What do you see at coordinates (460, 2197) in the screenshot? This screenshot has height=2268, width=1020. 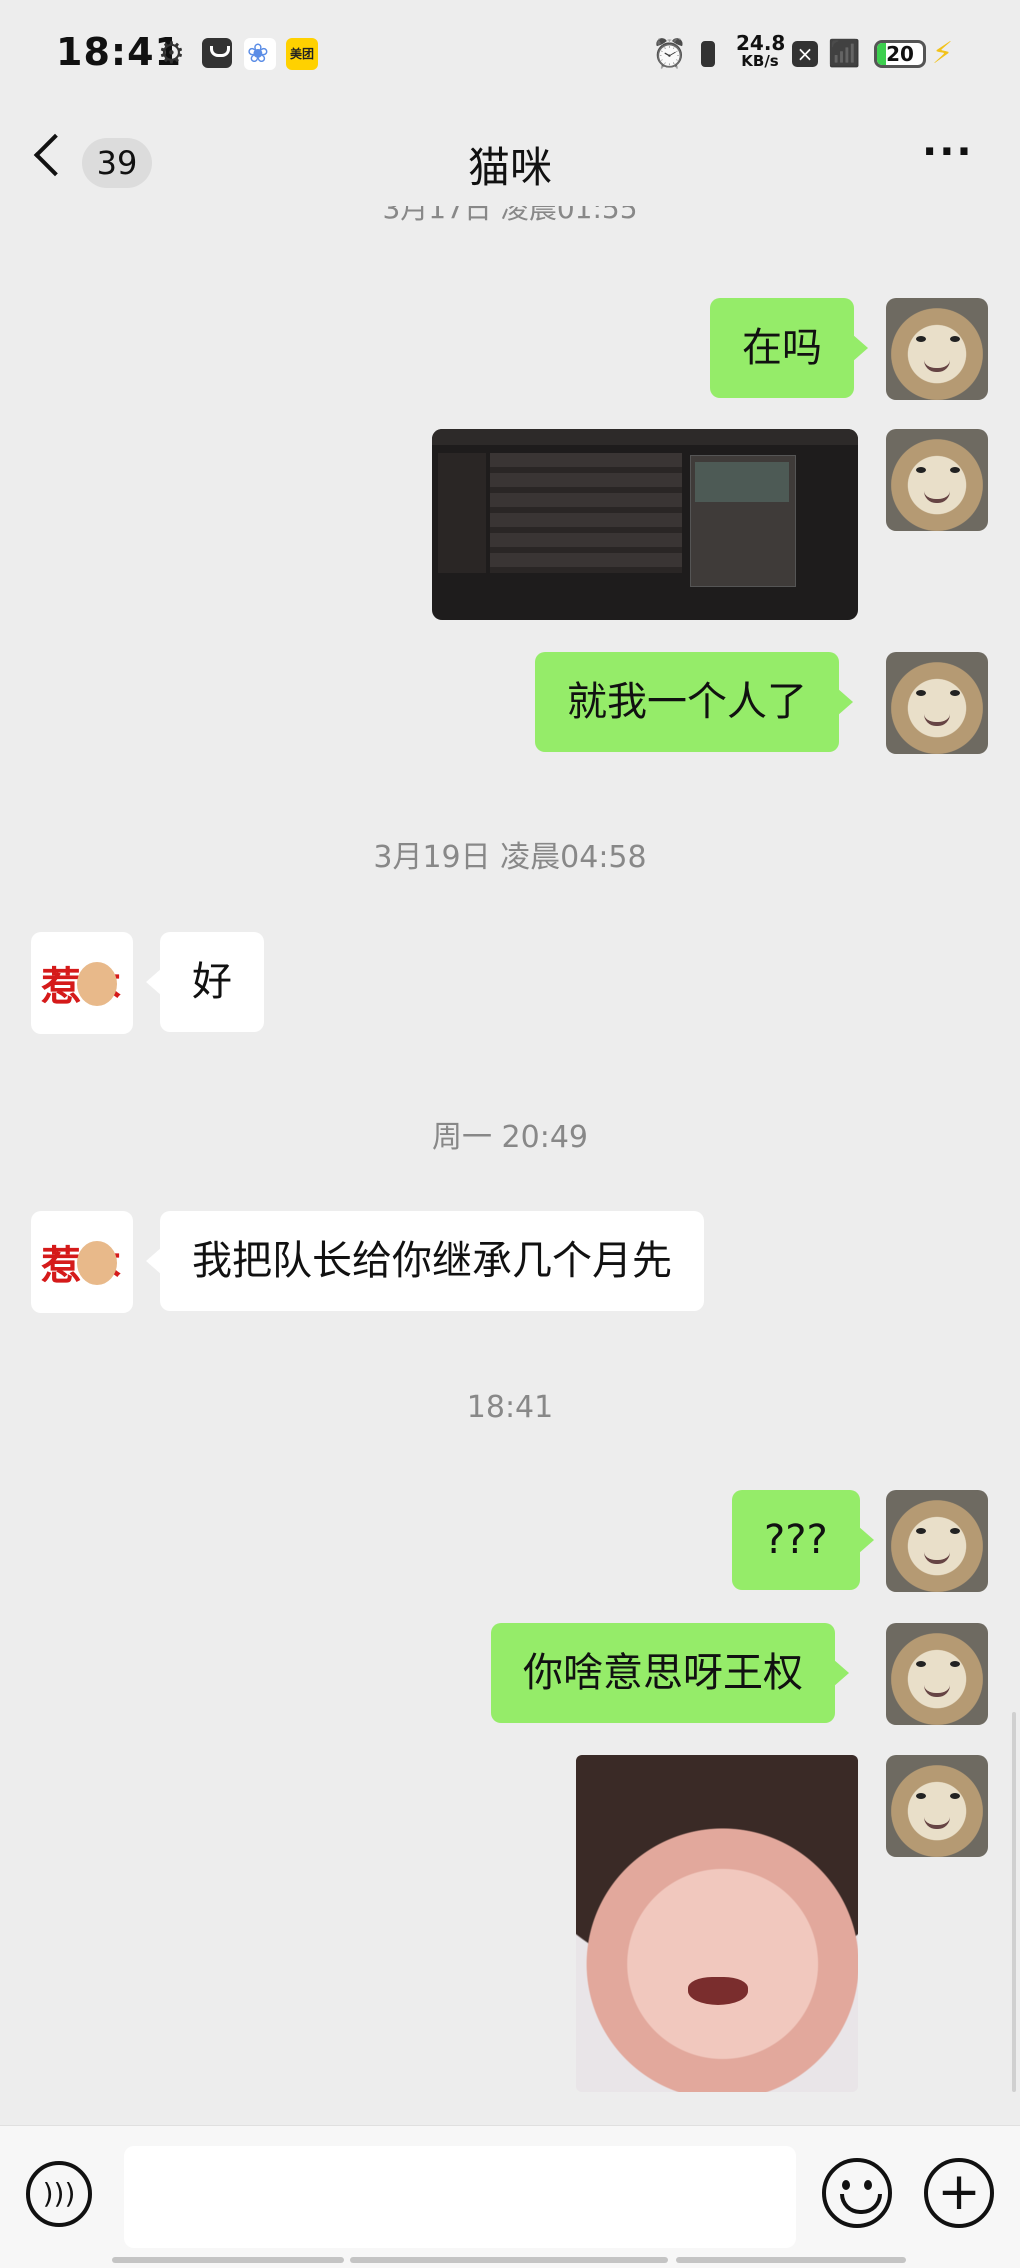 I see `message-input` at bounding box center [460, 2197].